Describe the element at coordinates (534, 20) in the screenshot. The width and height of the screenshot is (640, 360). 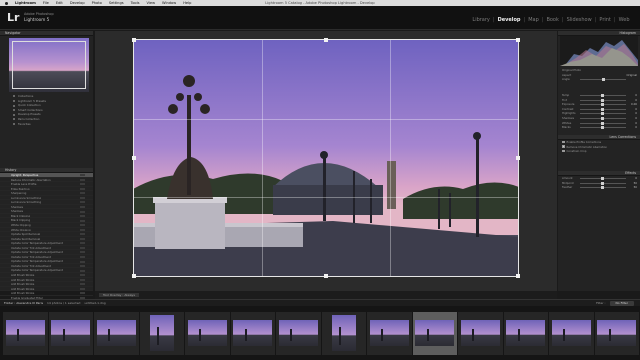
I see `module-map: Map` at that location.